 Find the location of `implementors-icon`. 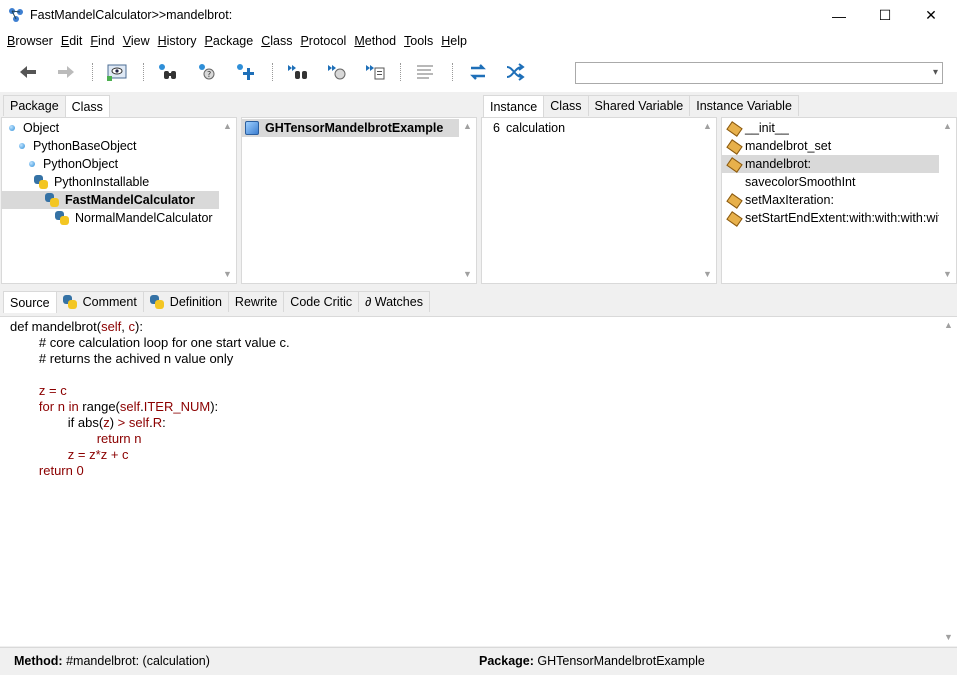

implementors-icon is located at coordinates (337, 72).